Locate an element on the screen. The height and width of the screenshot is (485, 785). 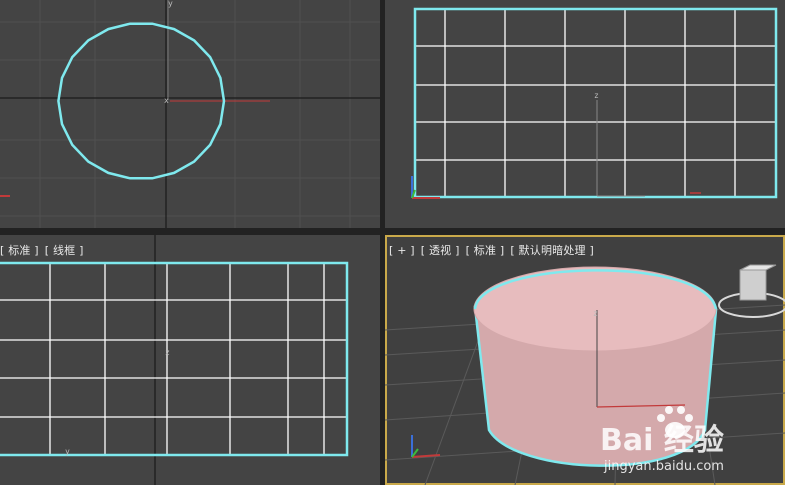
lighting-mode-label: [ 默认明暗处理 ] is located at coordinates (552, 250).